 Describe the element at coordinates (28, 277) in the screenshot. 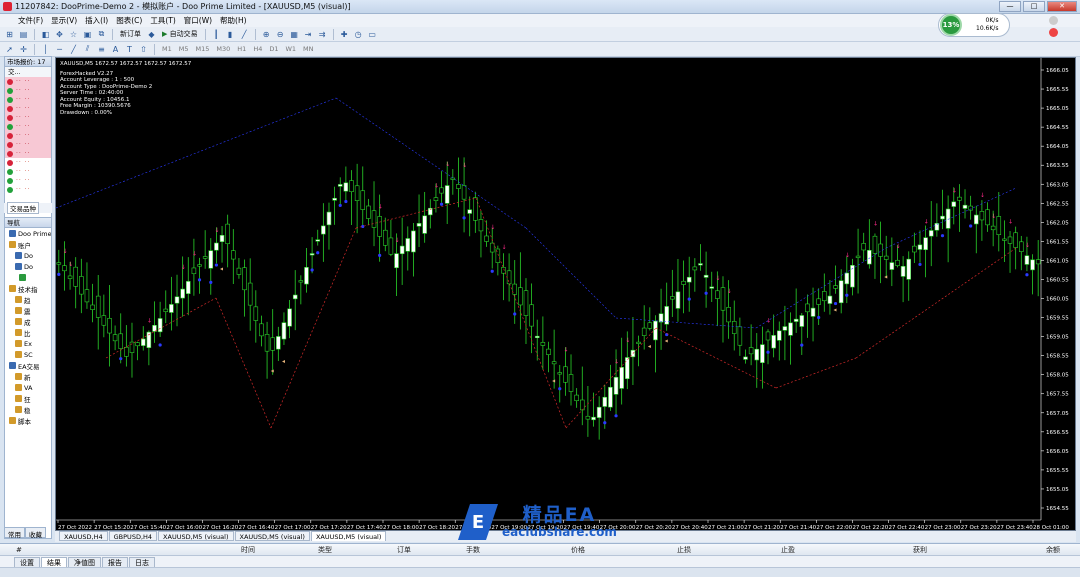

I see `navigator-item` at that location.